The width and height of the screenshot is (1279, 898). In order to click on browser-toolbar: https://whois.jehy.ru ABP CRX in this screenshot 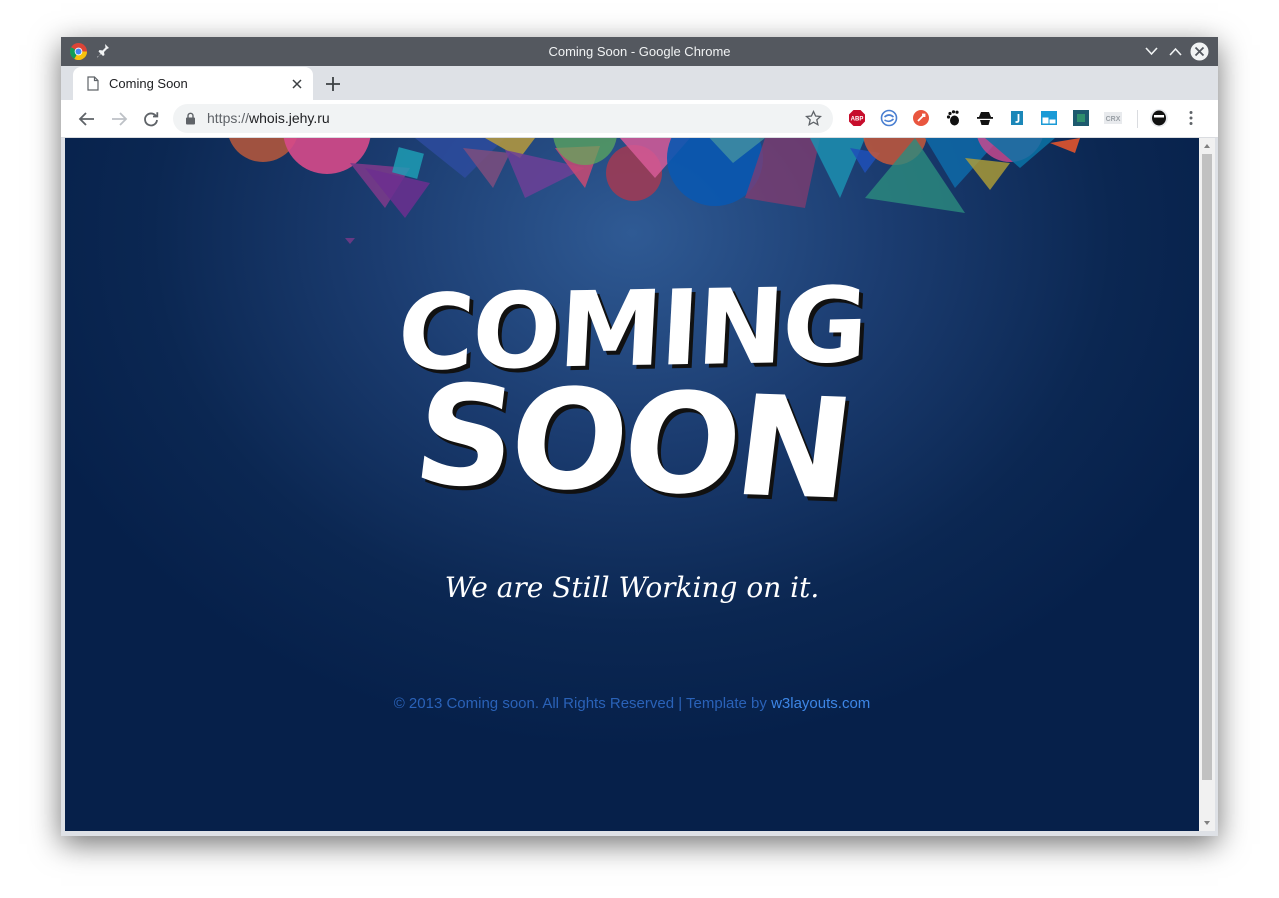, I will do `click(639, 119)`.